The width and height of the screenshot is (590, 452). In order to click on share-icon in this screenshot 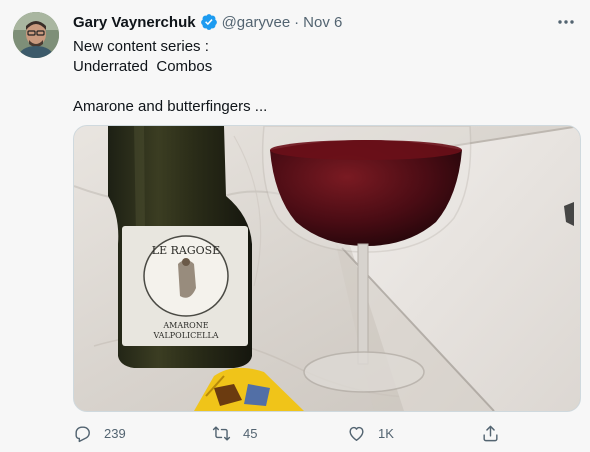, I will do `click(490, 433)`.